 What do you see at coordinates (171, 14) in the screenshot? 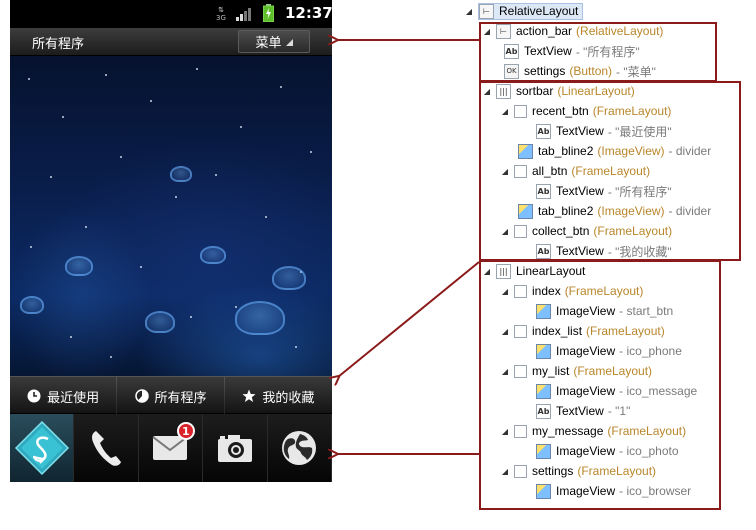
I see `status-bar: ⇅ 3G 12:37` at bounding box center [171, 14].